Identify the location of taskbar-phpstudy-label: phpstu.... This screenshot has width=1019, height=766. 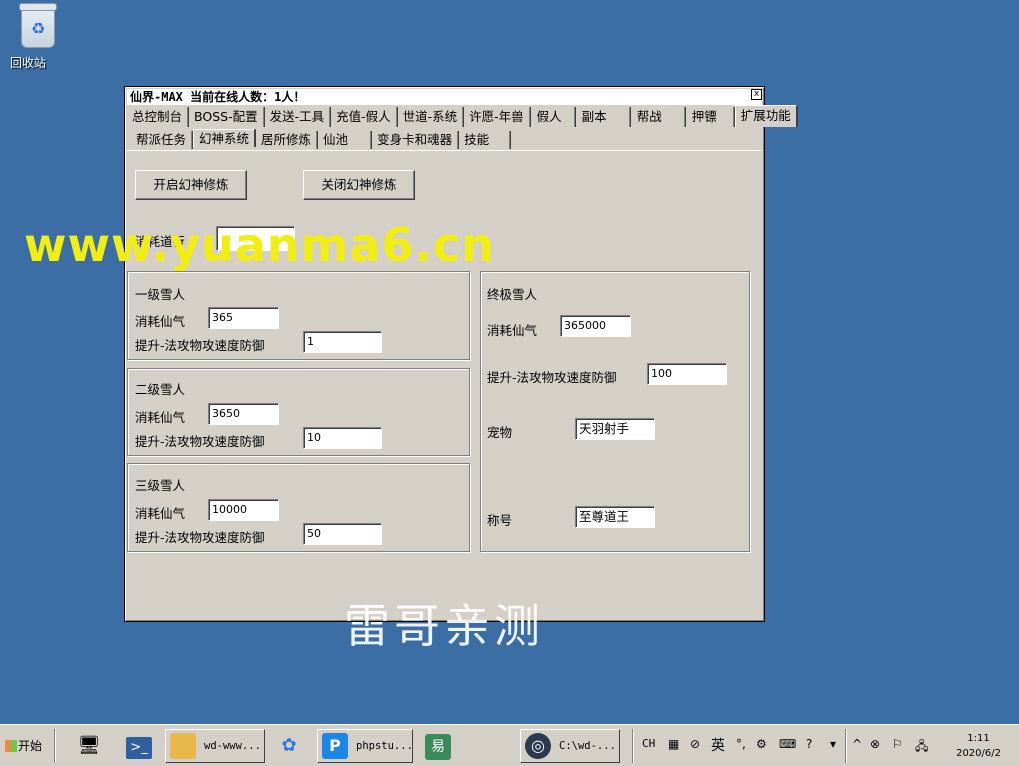
(384, 746).